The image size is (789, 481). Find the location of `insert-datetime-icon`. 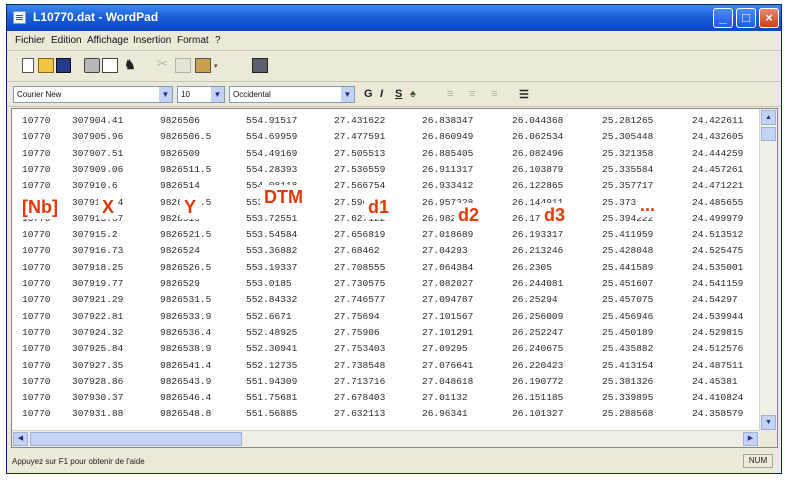

insert-datetime-icon is located at coordinates (260, 65).